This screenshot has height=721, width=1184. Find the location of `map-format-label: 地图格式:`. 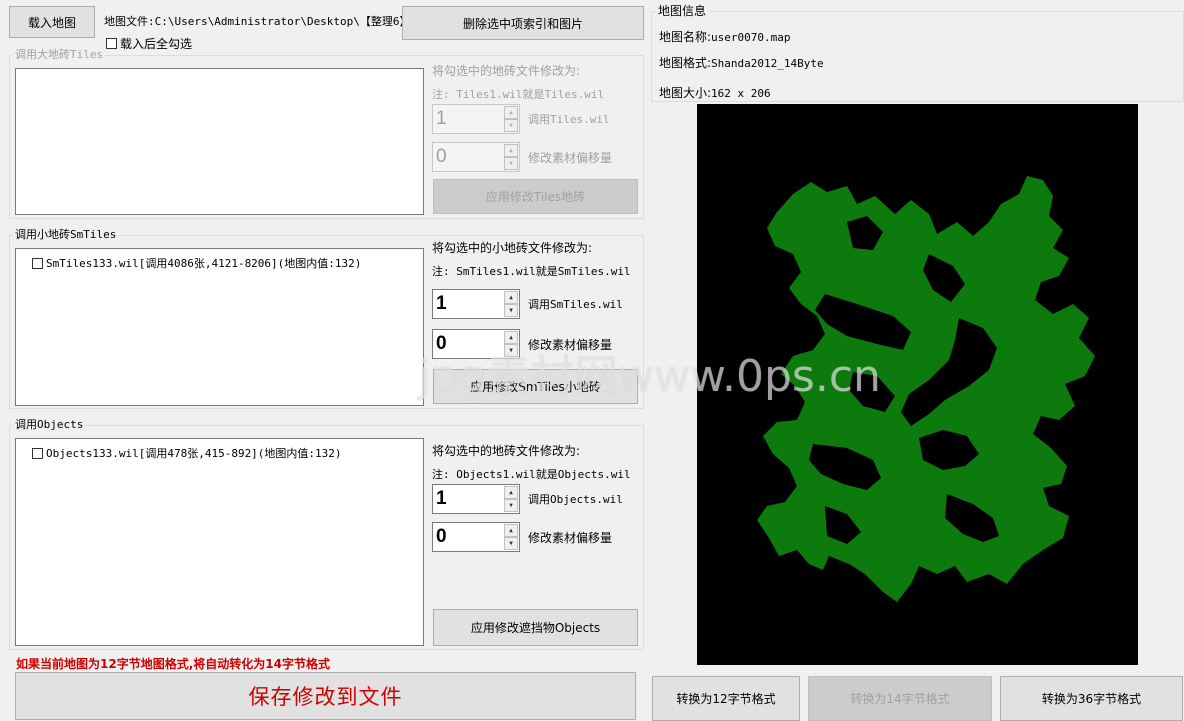

map-format-label: 地图格式: is located at coordinates (685, 63).